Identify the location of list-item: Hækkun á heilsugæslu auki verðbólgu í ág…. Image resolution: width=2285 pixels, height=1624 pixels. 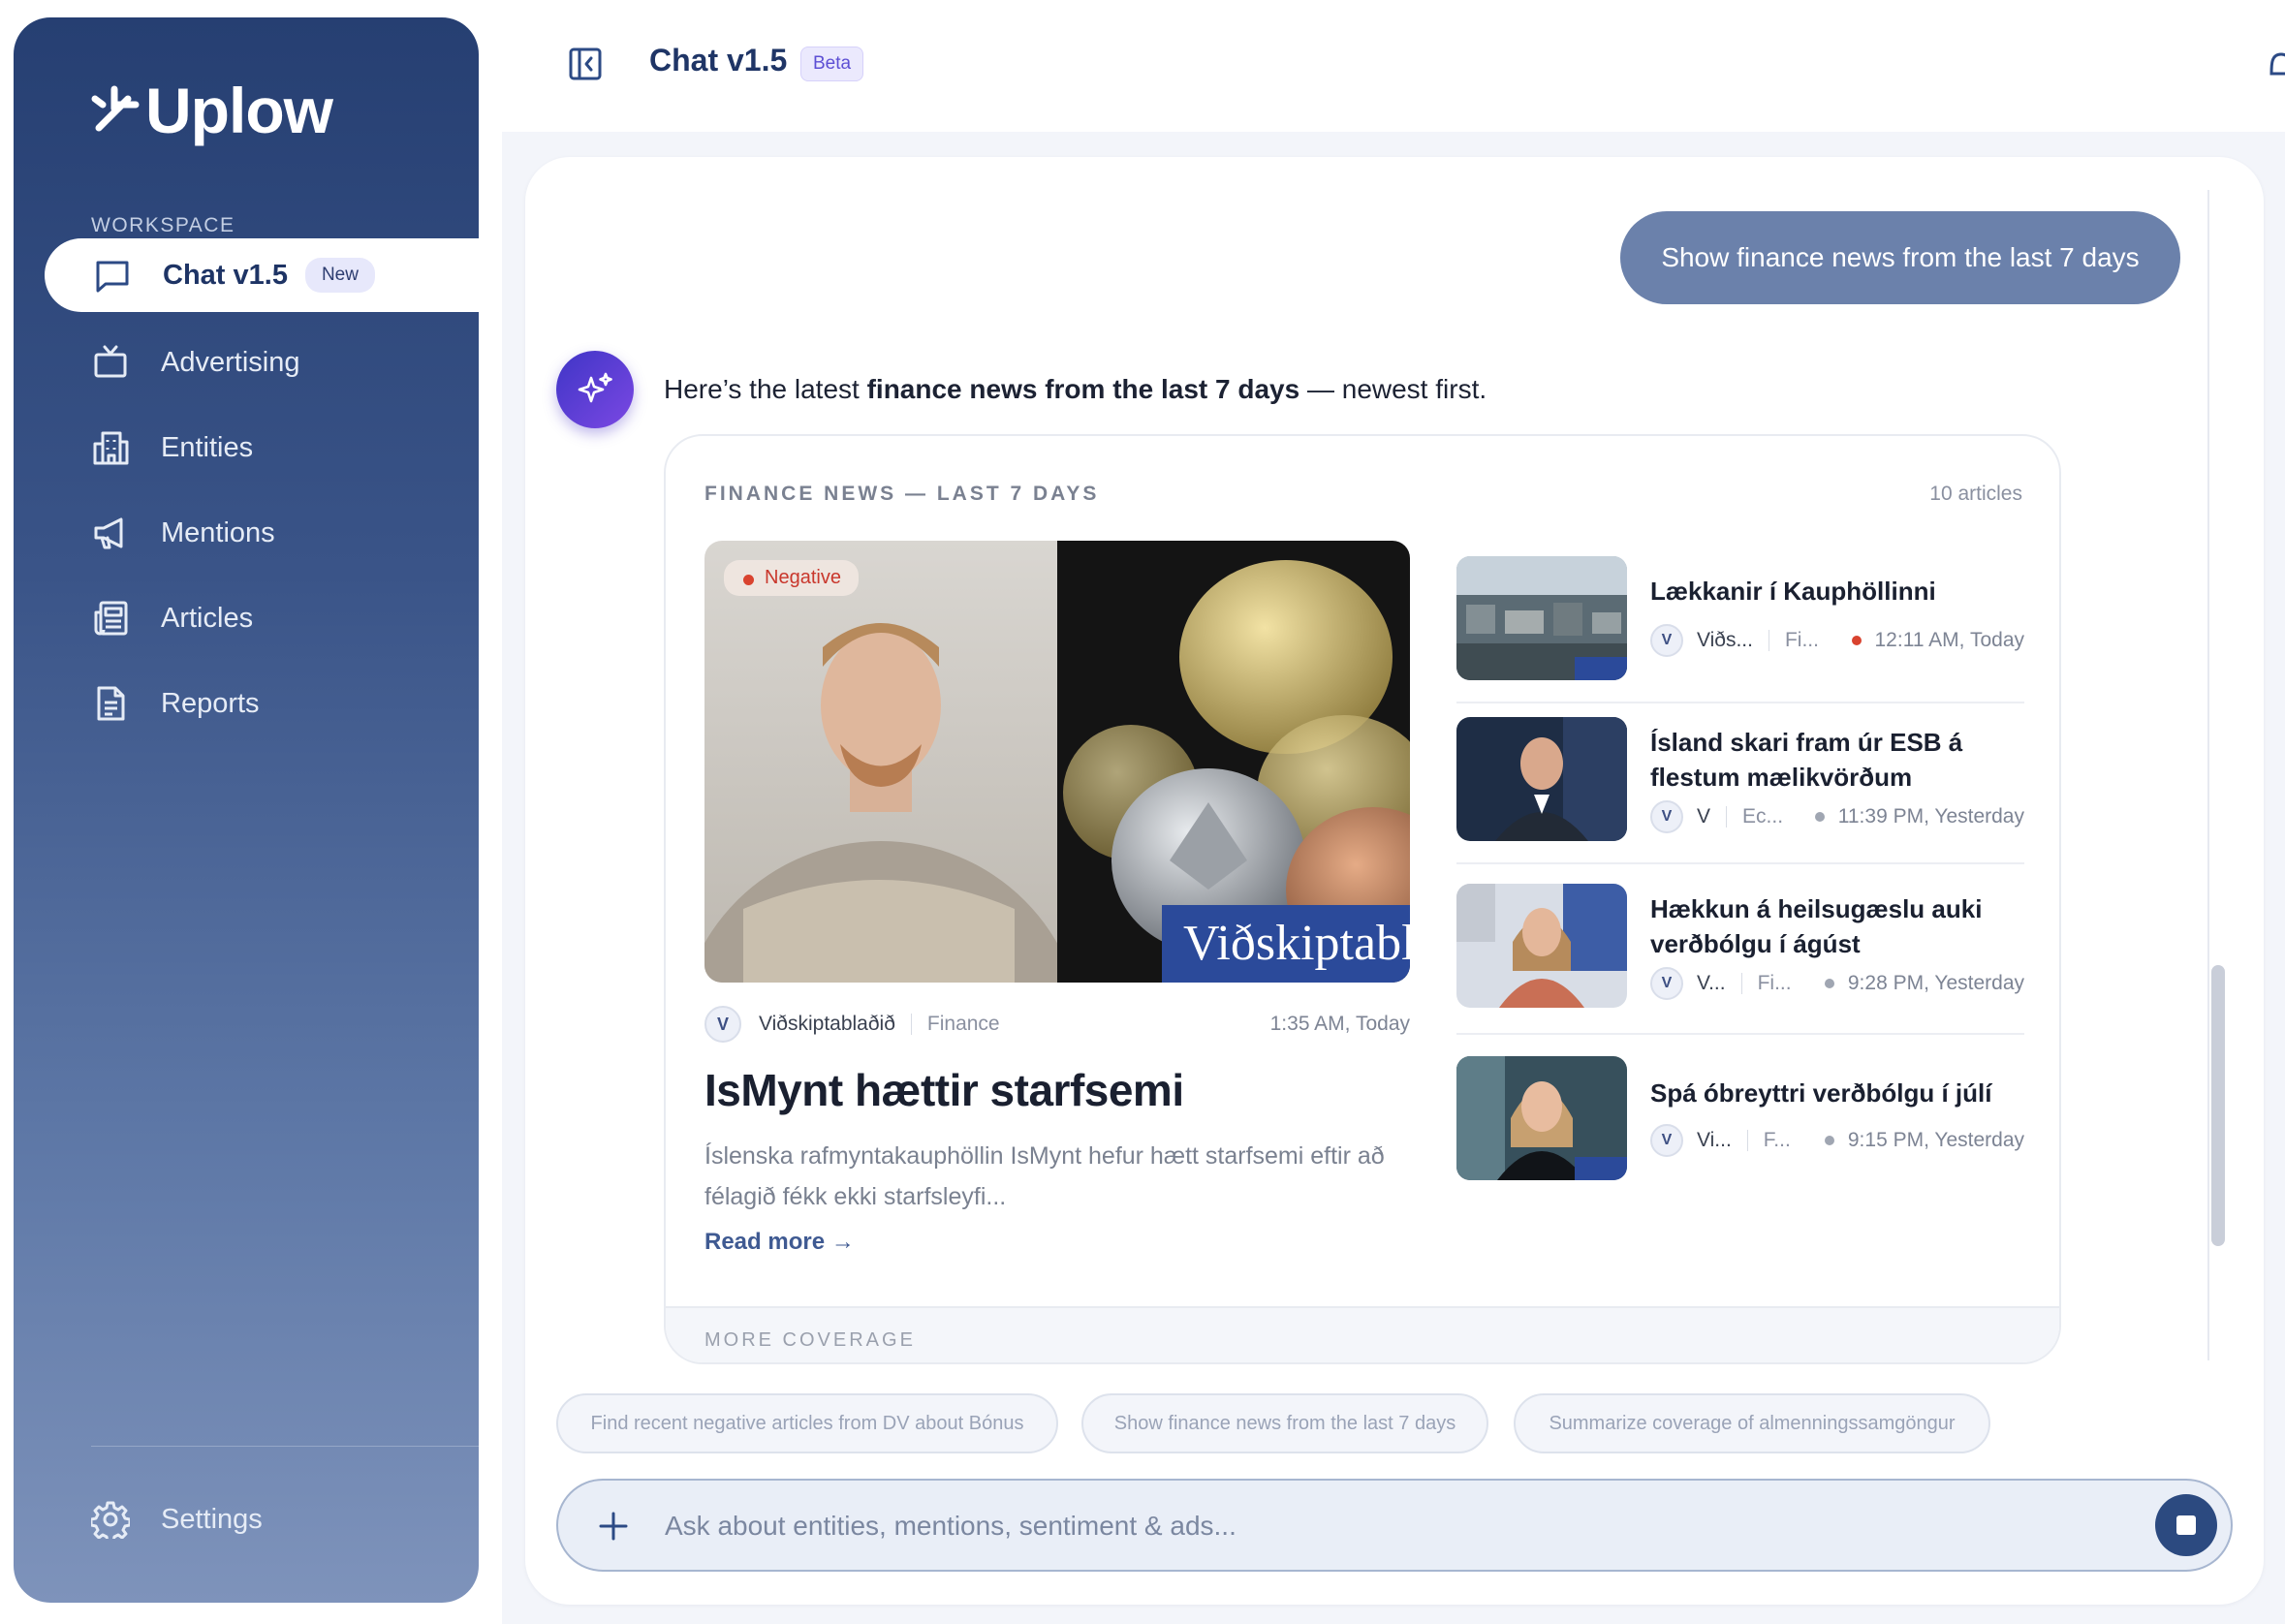
(1740, 947).